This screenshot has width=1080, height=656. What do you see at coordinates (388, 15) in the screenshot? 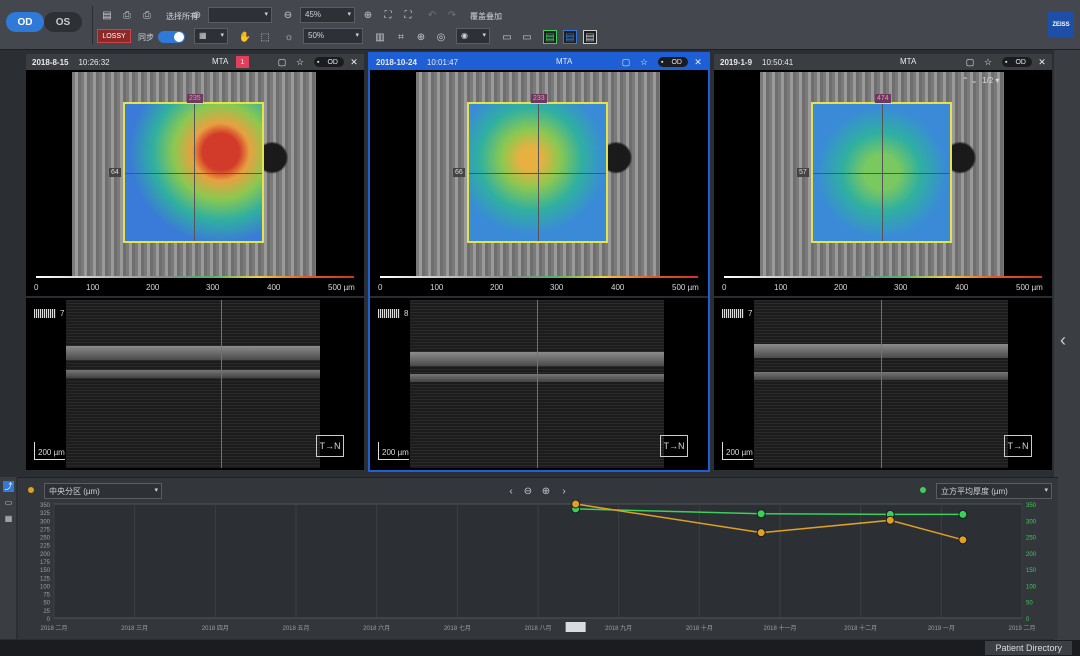
I see `fit-icon: ⛶` at bounding box center [388, 15].